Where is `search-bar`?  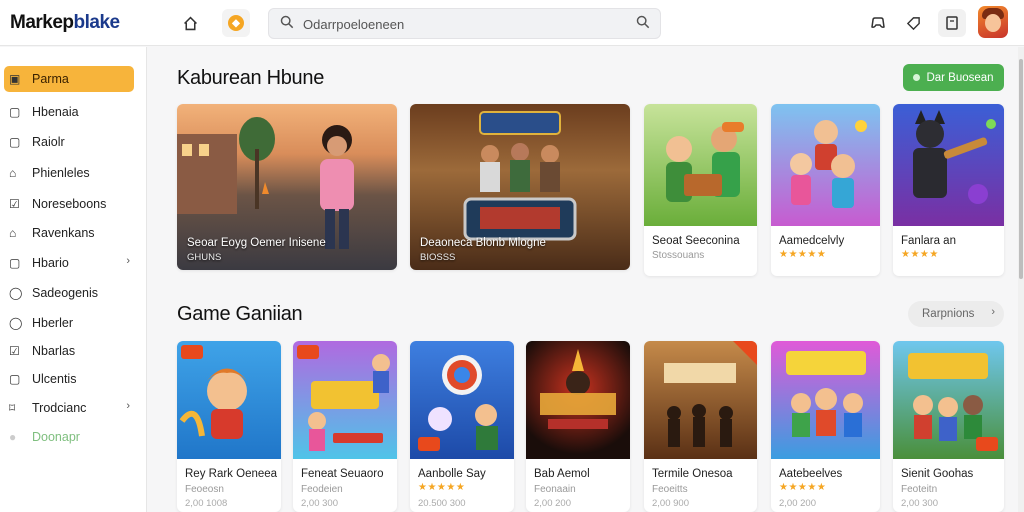
search-bar is located at coordinates (464, 23).